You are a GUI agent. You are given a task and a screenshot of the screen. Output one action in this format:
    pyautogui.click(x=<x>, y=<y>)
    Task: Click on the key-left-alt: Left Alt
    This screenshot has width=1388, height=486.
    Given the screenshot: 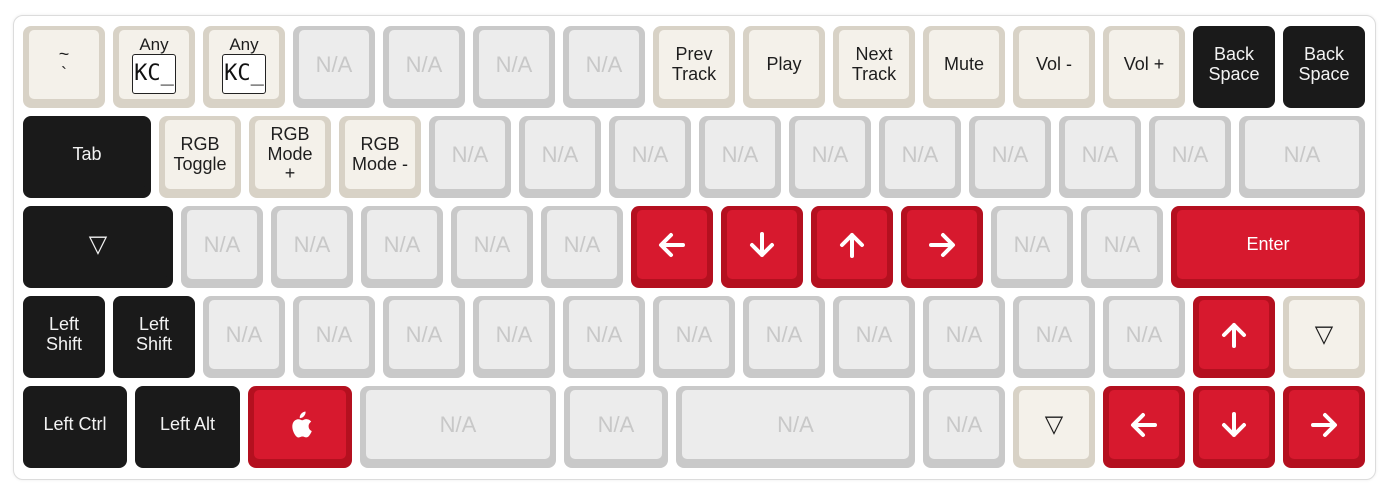 What is the action you would take?
    pyautogui.click(x=187, y=427)
    